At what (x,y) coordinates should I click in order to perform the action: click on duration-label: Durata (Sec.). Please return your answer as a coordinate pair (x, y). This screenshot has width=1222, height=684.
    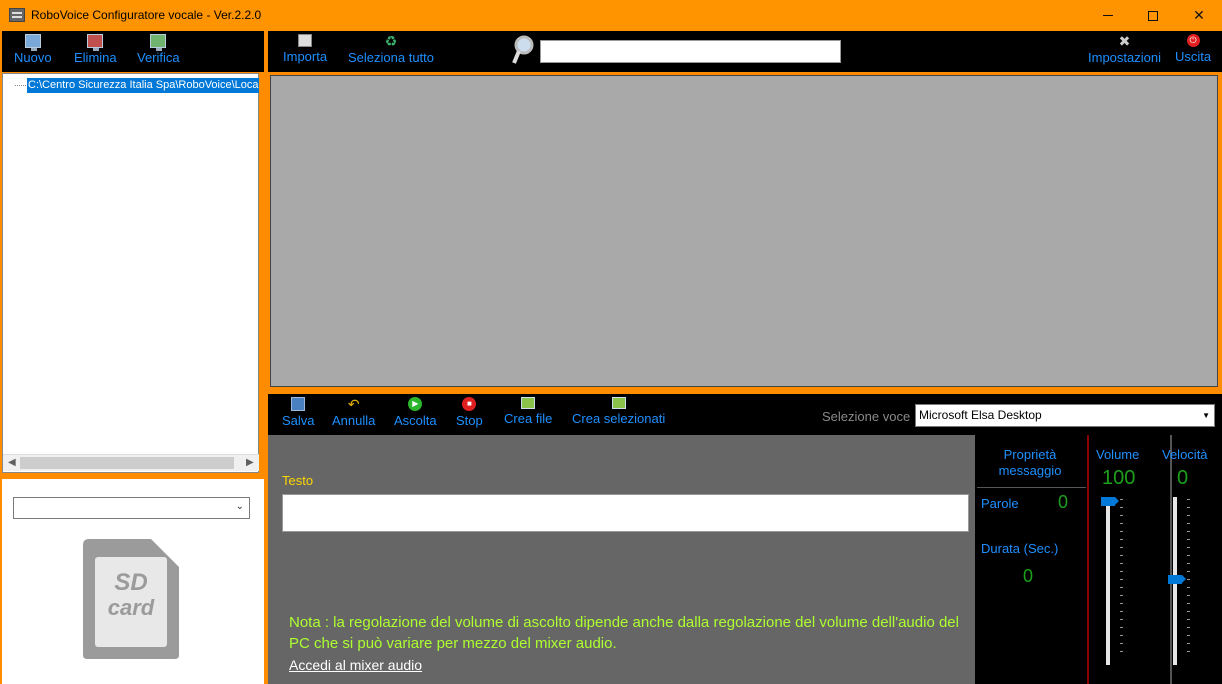
    Looking at the image, I should click on (1020, 548).